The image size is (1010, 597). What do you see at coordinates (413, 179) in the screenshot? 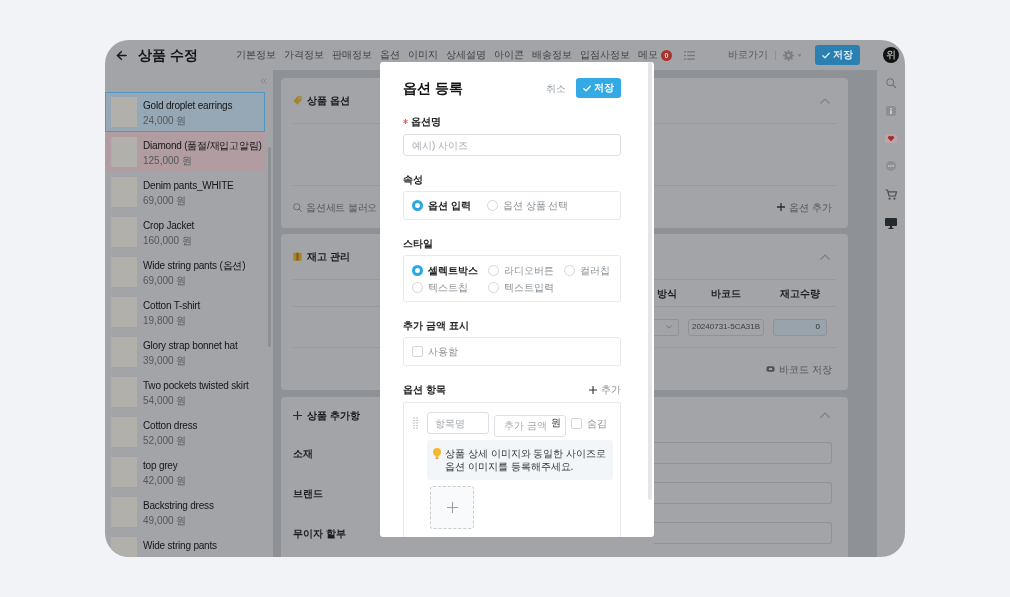
I see `field-label: 속성` at bounding box center [413, 179].